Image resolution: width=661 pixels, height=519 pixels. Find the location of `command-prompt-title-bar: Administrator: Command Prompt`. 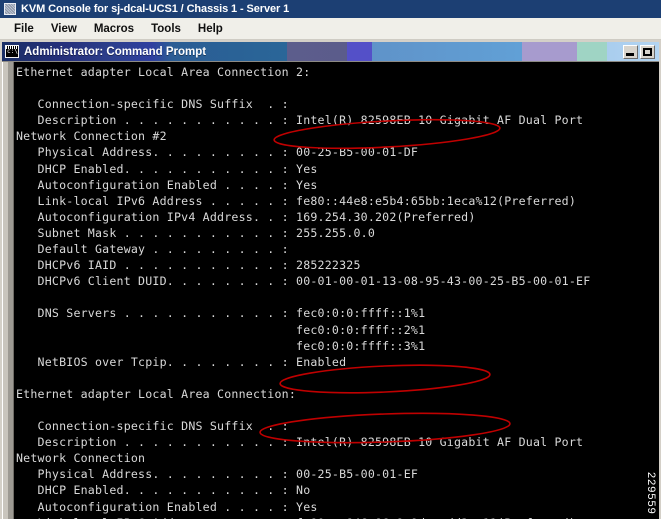

command-prompt-title-bar: Administrator: Command Prompt is located at coordinates (330, 51).